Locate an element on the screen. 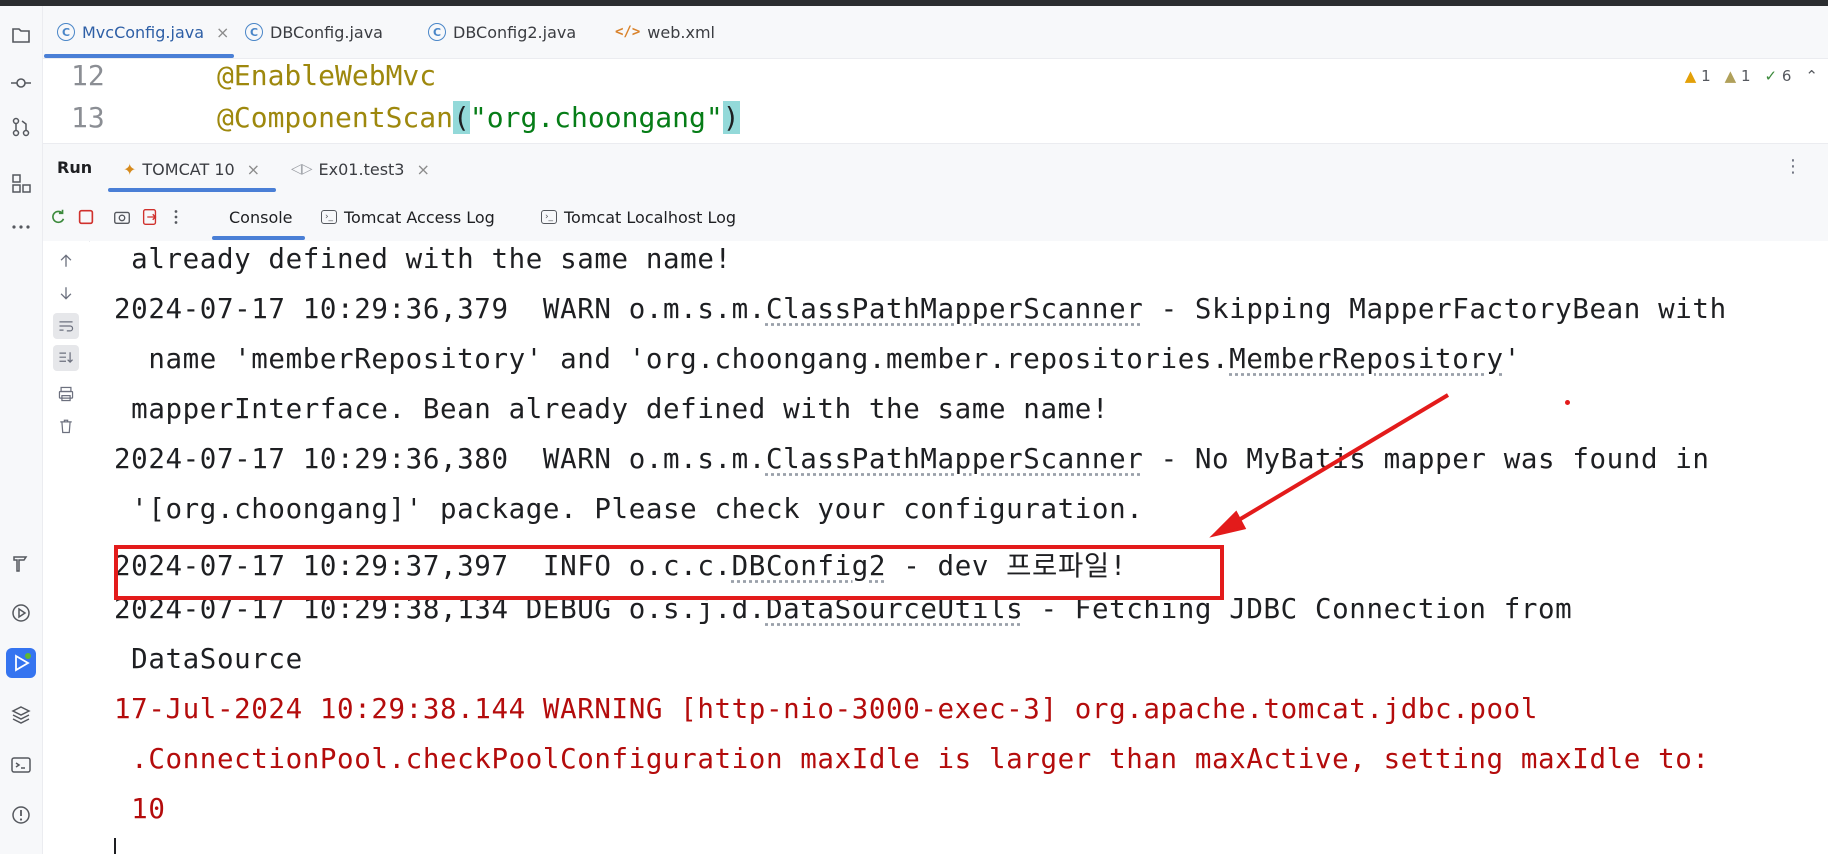 The width and height of the screenshot is (1828, 854). class-link: MemberRepository is located at coordinates (1366, 359).